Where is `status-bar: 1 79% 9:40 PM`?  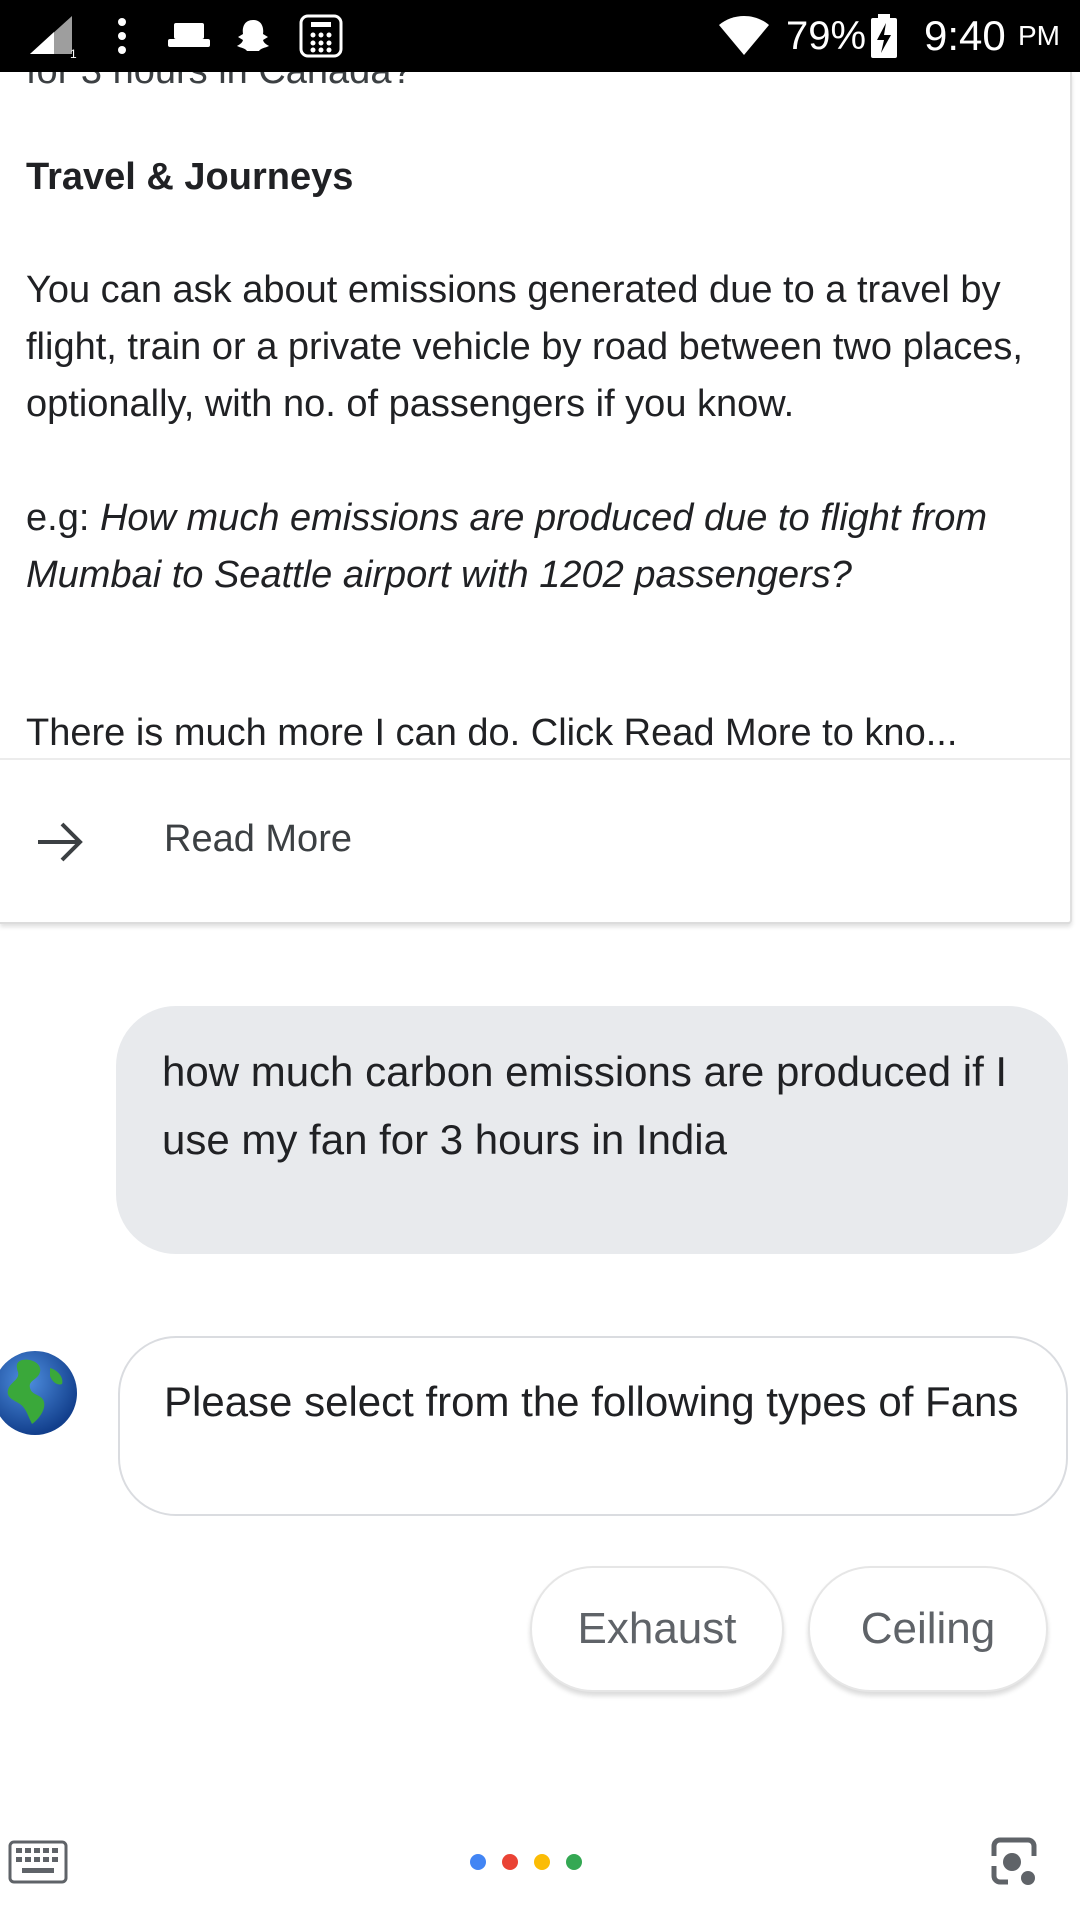 status-bar: 1 79% 9:40 PM is located at coordinates (540, 36).